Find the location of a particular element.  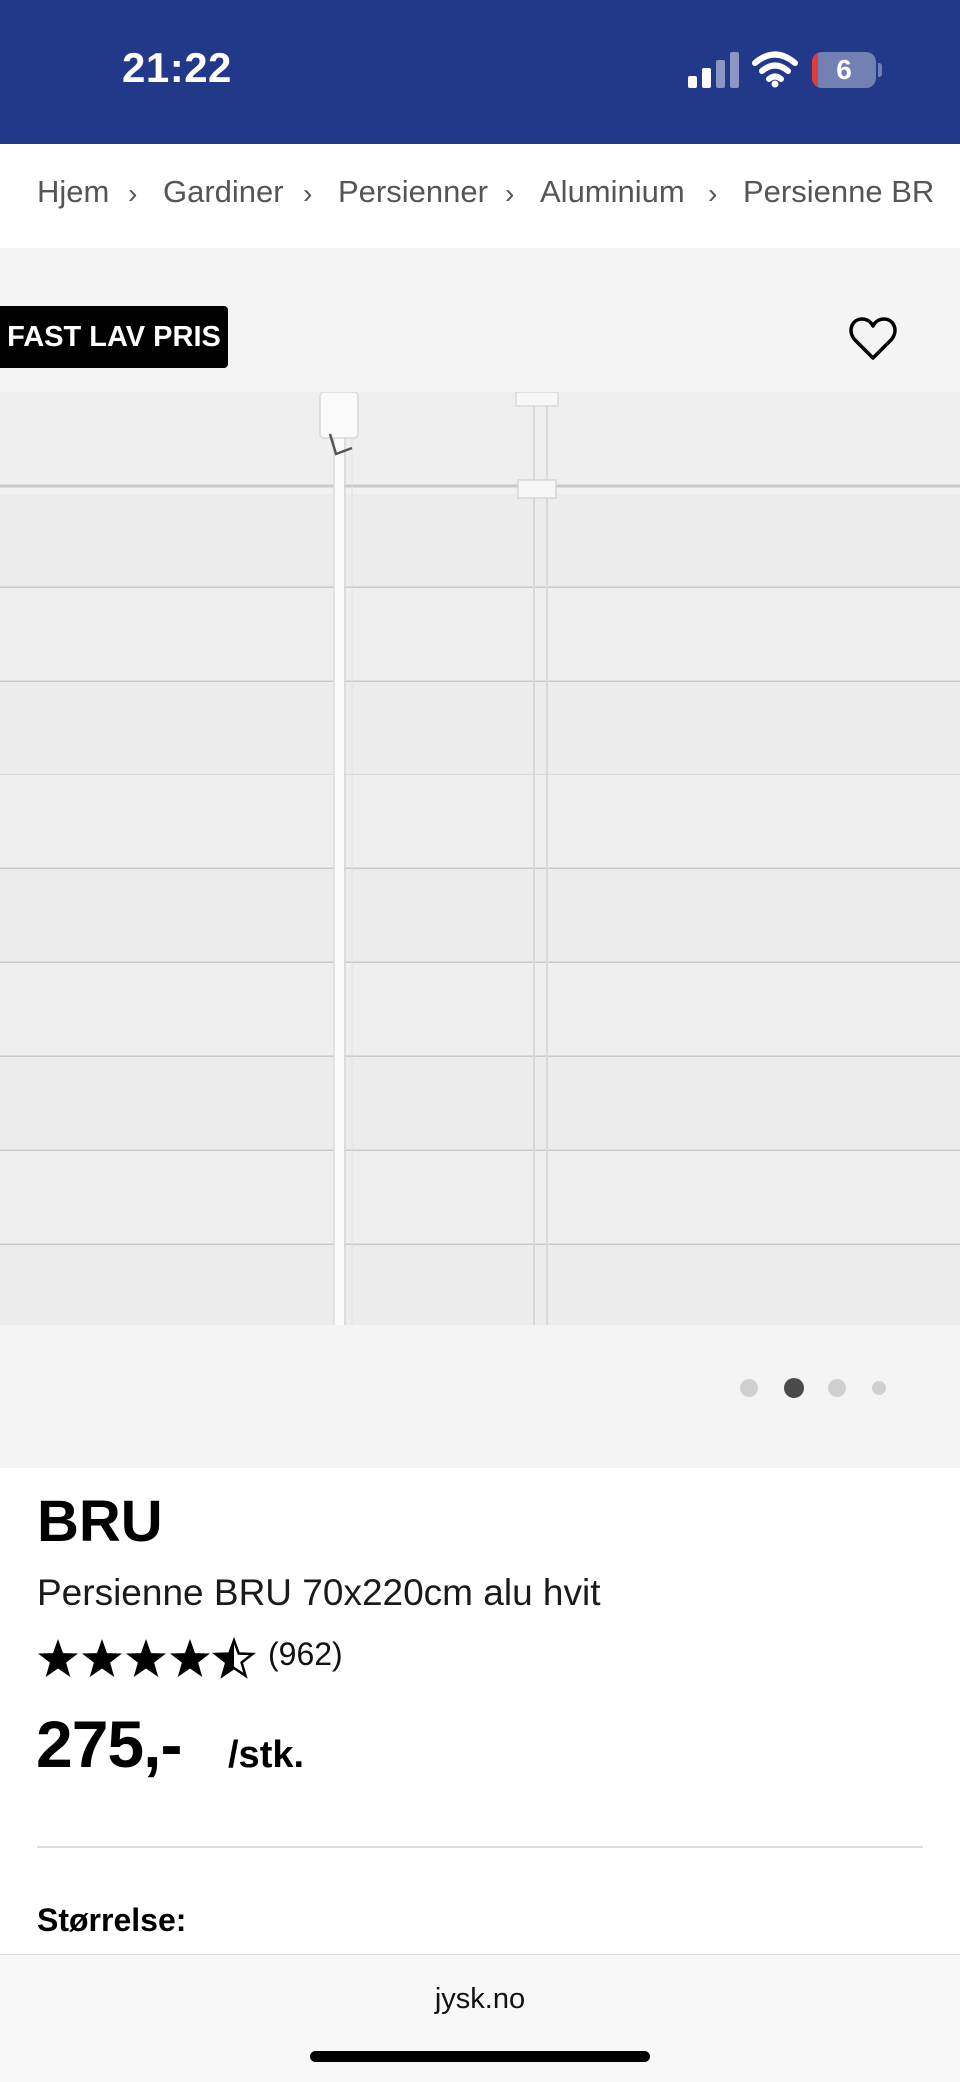

battery-icon: 6 is located at coordinates (844, 70).